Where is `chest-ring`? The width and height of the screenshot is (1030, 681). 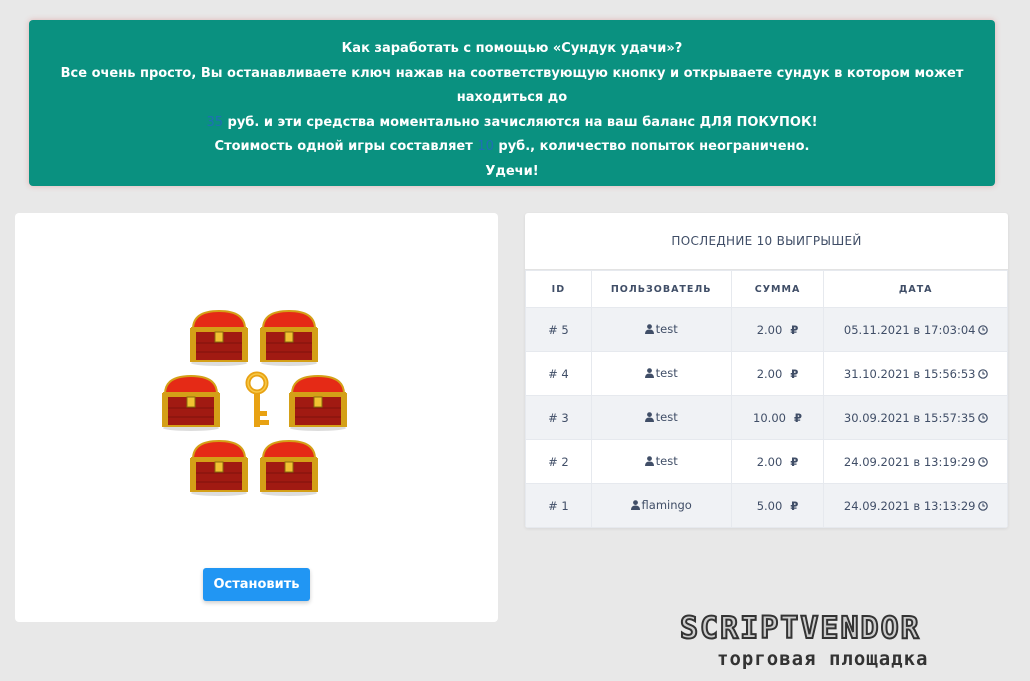 chest-ring is located at coordinates (260, 405).